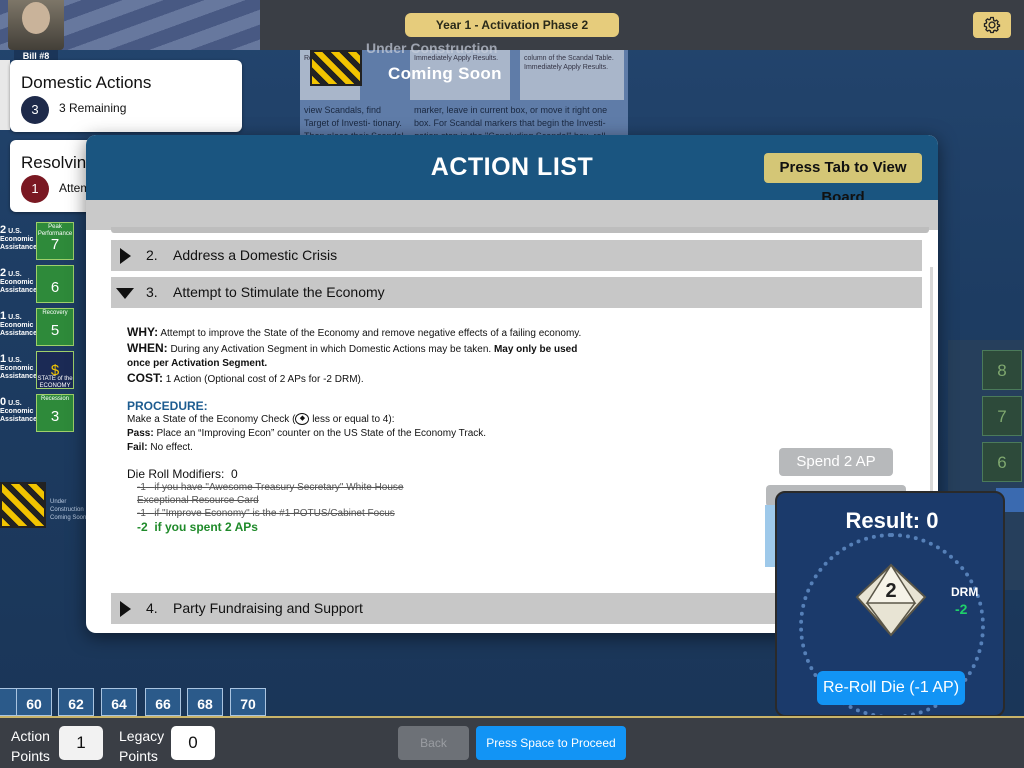 This screenshot has width=1024, height=768. What do you see at coordinates (1002, 416) in the screenshot?
I see `track-box: 7` at bounding box center [1002, 416].